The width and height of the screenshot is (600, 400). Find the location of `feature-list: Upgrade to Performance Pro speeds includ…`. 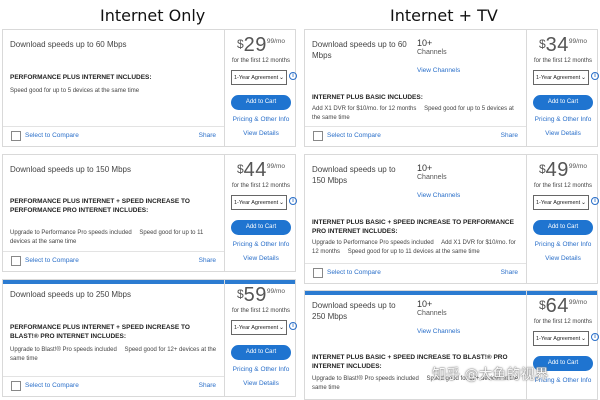

feature-list: Upgrade to Performance Pro speeds includ… is located at coordinates (417, 248).